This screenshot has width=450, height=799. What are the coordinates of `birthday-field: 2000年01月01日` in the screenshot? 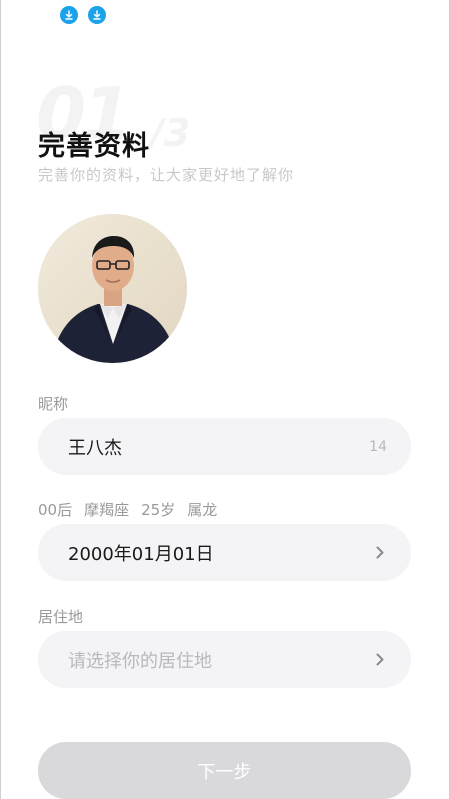 It's located at (224, 552).